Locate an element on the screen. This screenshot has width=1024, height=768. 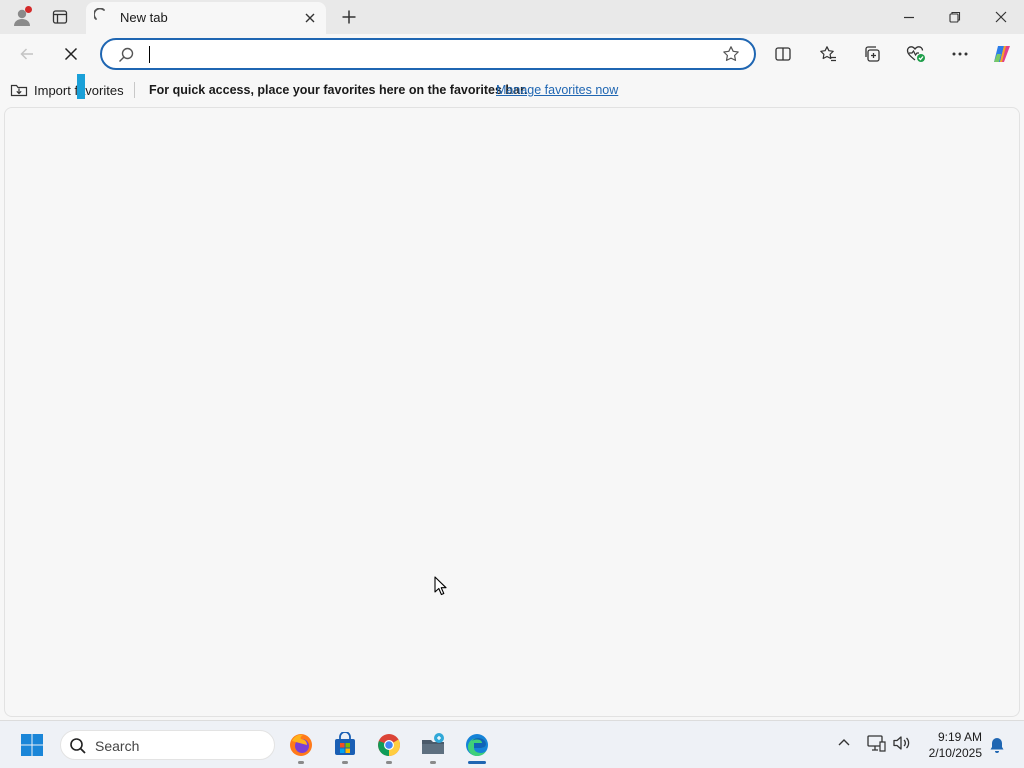
more-dots-icon is located at coordinates (960, 54).